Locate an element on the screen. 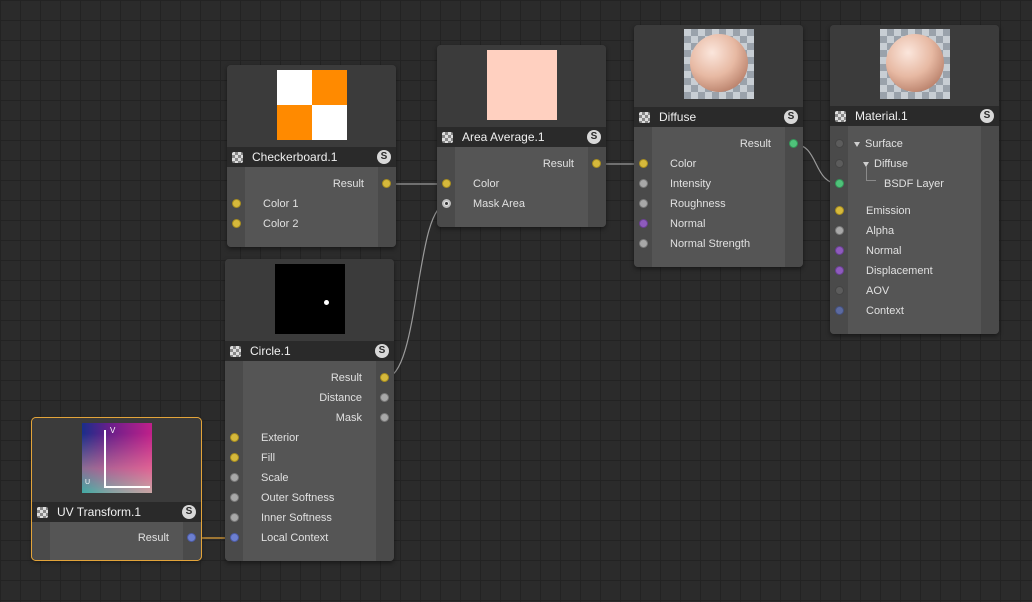  input-aov: AOV is located at coordinates (878, 291).